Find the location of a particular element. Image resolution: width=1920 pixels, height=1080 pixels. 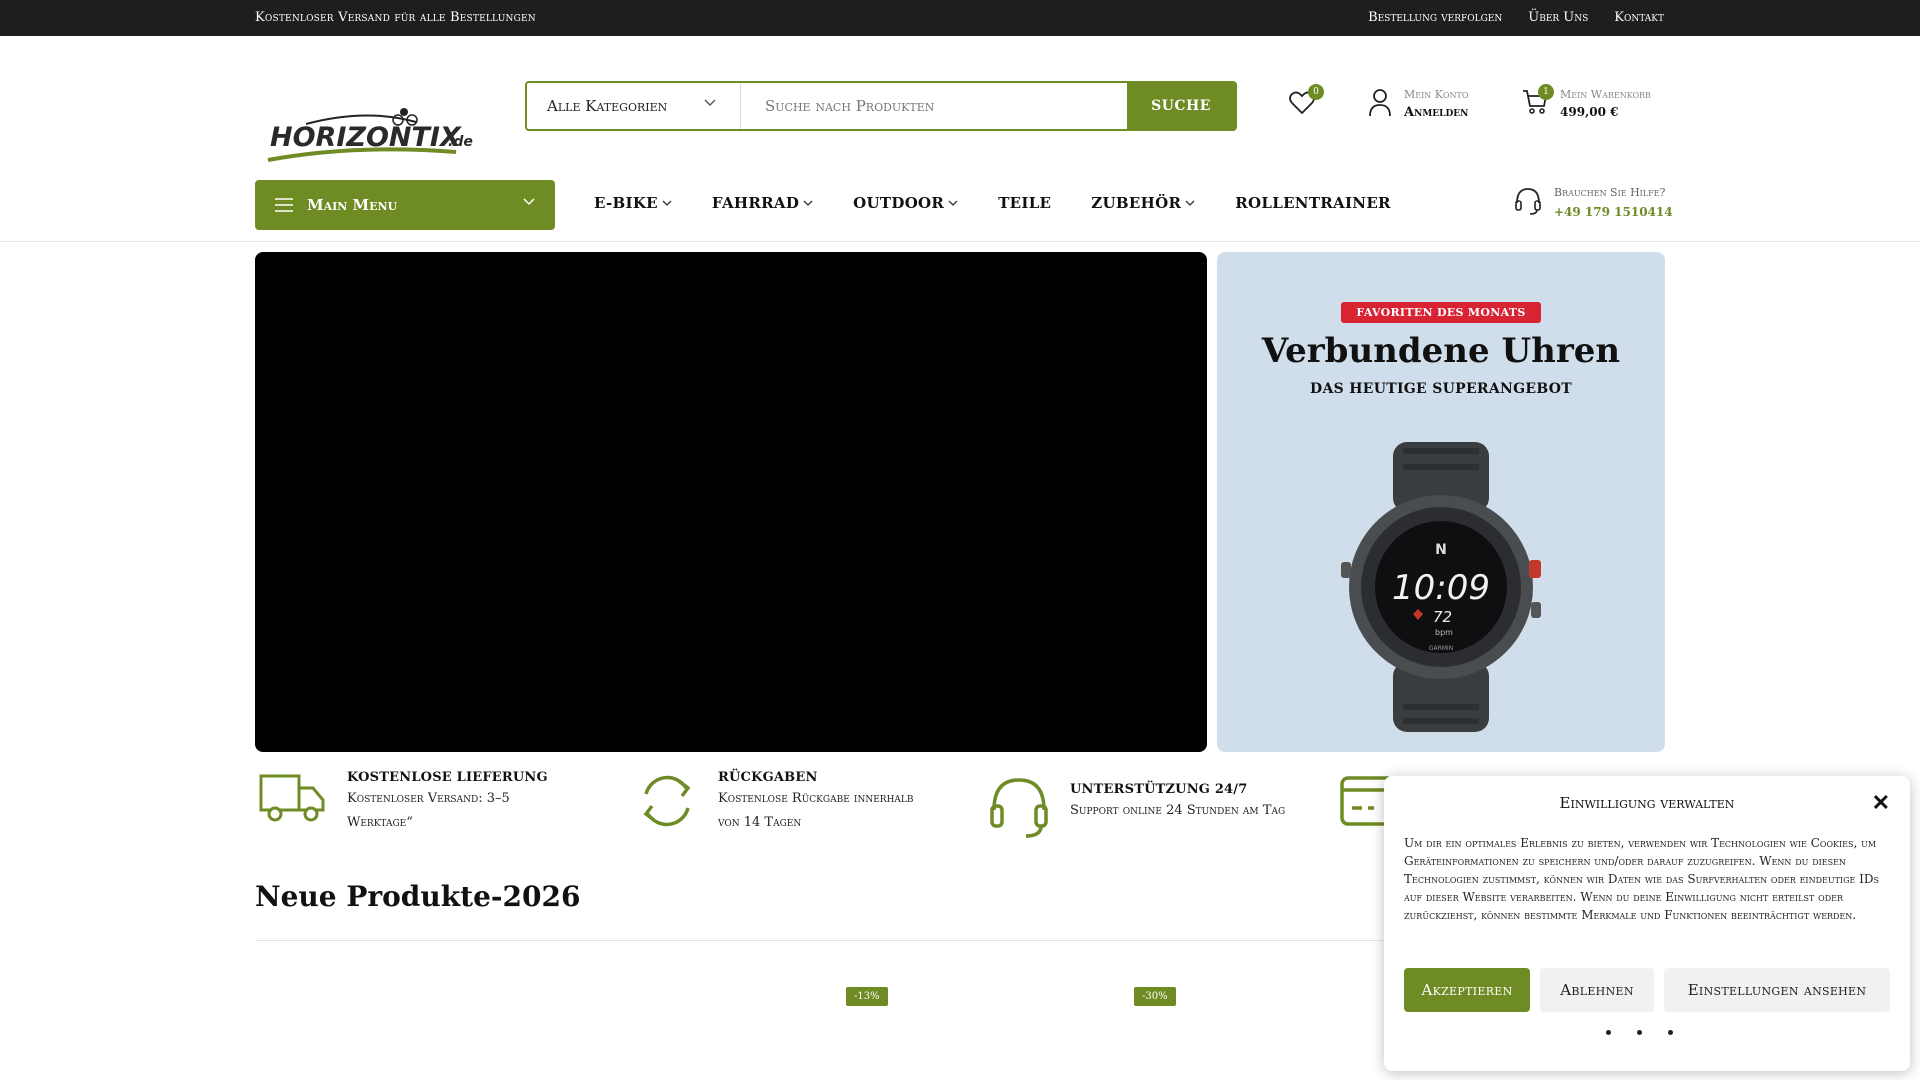

login-label: Anmelden is located at coordinates (1436, 112).